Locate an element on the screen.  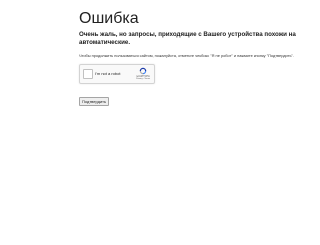
recaptcha-logo: reCAPTCHA Privacy - Terms is located at coordinates (143, 74).